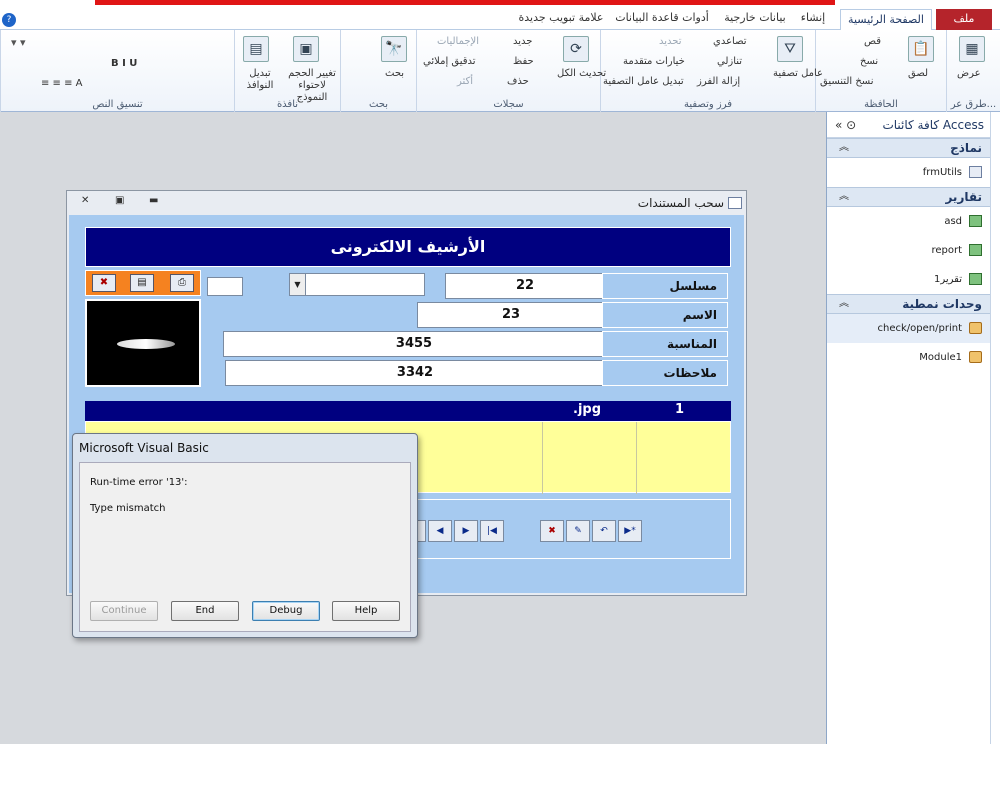 Image resolution: width=1000 pixels, height=800 pixels. What do you see at coordinates (465, 81) in the screenshot?
I see `more-button: أكثر` at bounding box center [465, 81].